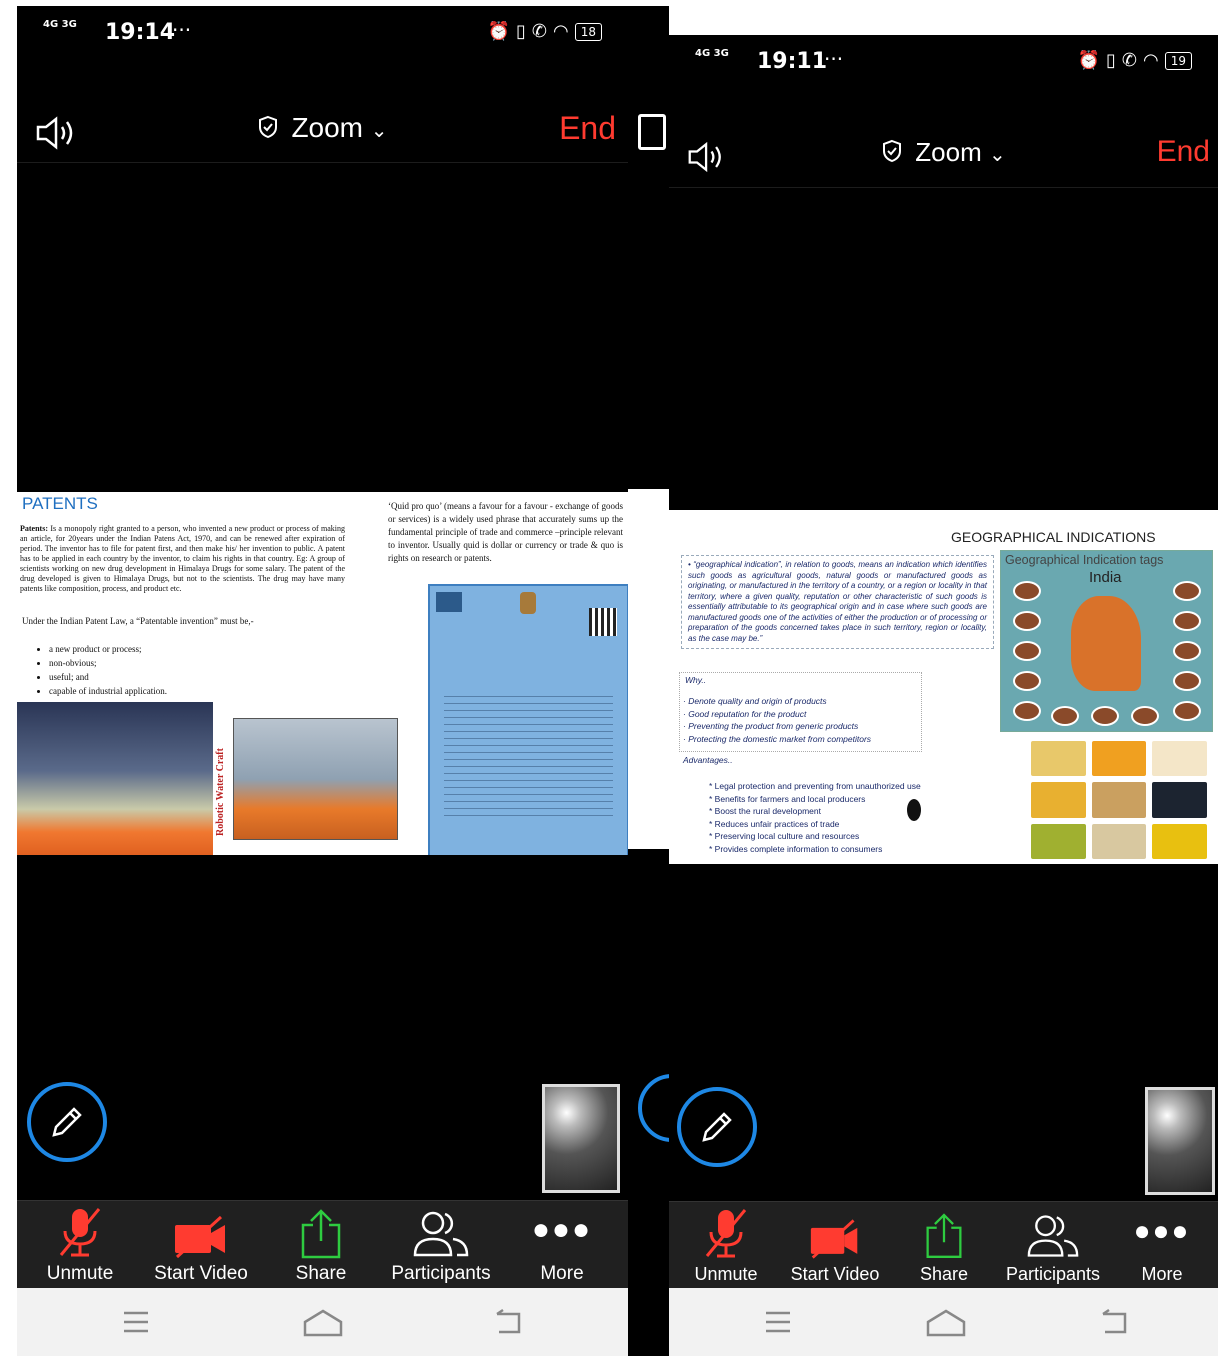 The image size is (1218, 1356). Describe the element at coordinates (322, 32) in the screenshot. I see `status-bar: 4G 3G 19:14 ··· ⏰ ▯ ✆ ◠ 18` at that location.